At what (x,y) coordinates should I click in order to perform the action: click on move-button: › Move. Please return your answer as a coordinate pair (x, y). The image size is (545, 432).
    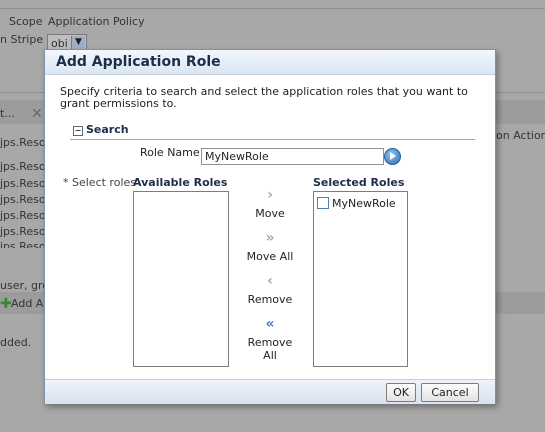
    Looking at the image, I should click on (270, 203).